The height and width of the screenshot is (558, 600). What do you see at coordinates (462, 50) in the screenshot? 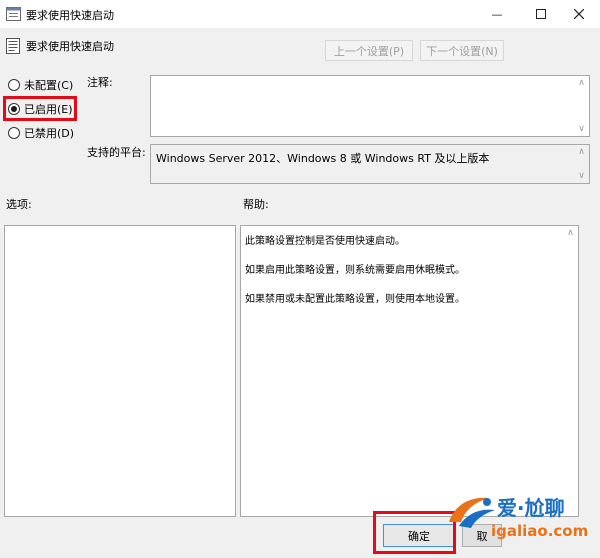
I see `next-setting-button: 下一个设置(N)` at bounding box center [462, 50].